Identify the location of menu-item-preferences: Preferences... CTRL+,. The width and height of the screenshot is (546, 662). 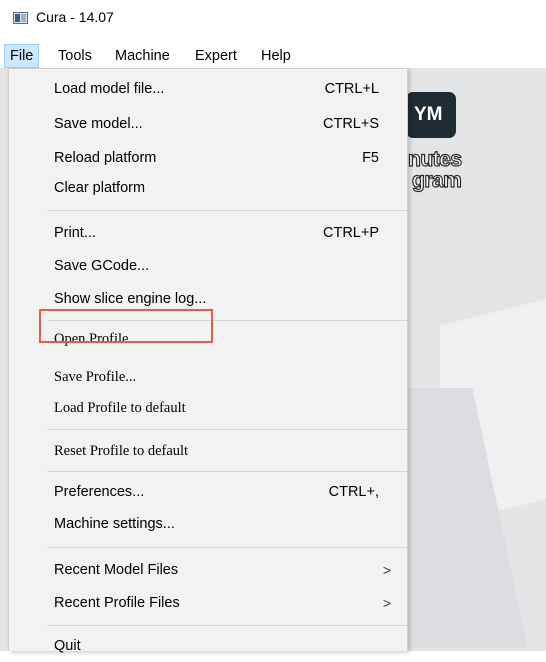
(208, 493).